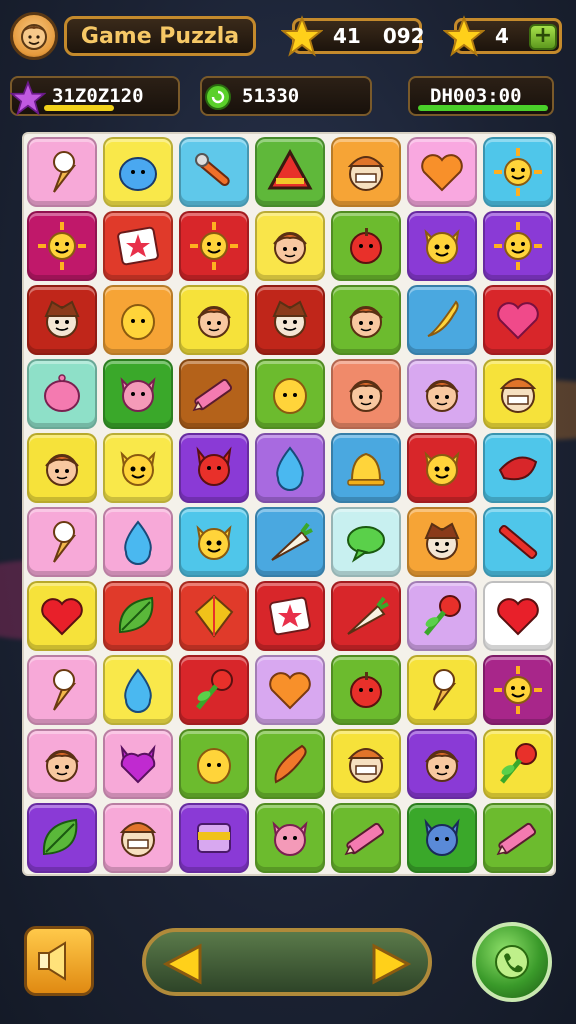 Image resolution: width=576 pixels, height=1024 pixels. Describe the element at coordinates (98, 96) in the screenshot. I see `score-value: 31Z0Z120` at that location.